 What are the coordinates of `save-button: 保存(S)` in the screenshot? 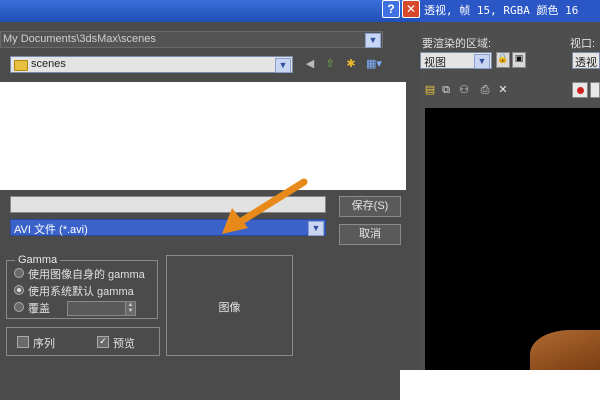 It's located at (370, 206).